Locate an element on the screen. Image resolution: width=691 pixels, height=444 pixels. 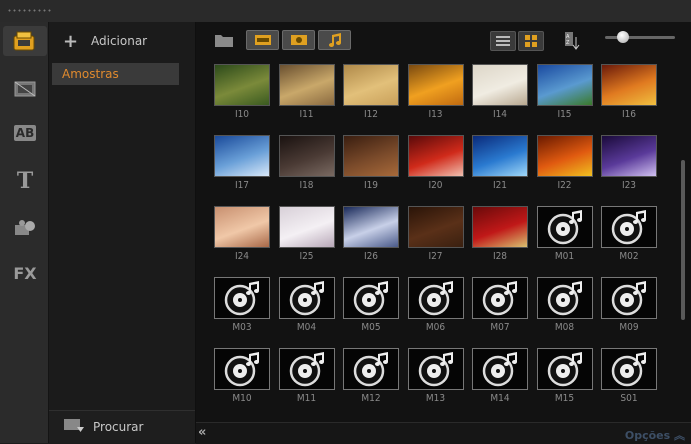
clip-label: M08 is located at coordinates (564, 327).